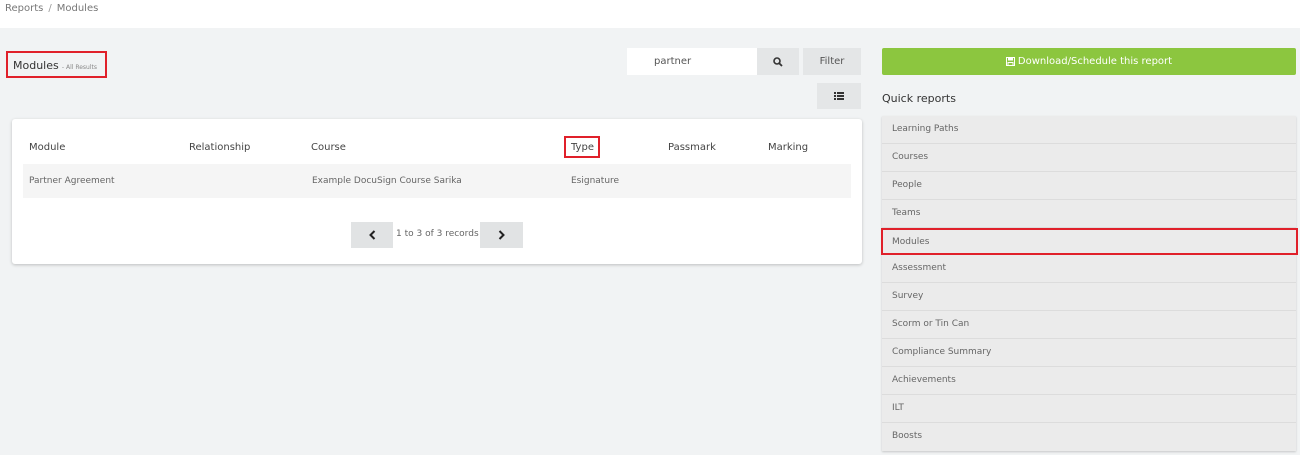  Describe the element at coordinates (788, 147) in the screenshot. I see `column-header-marking: Marking` at that location.